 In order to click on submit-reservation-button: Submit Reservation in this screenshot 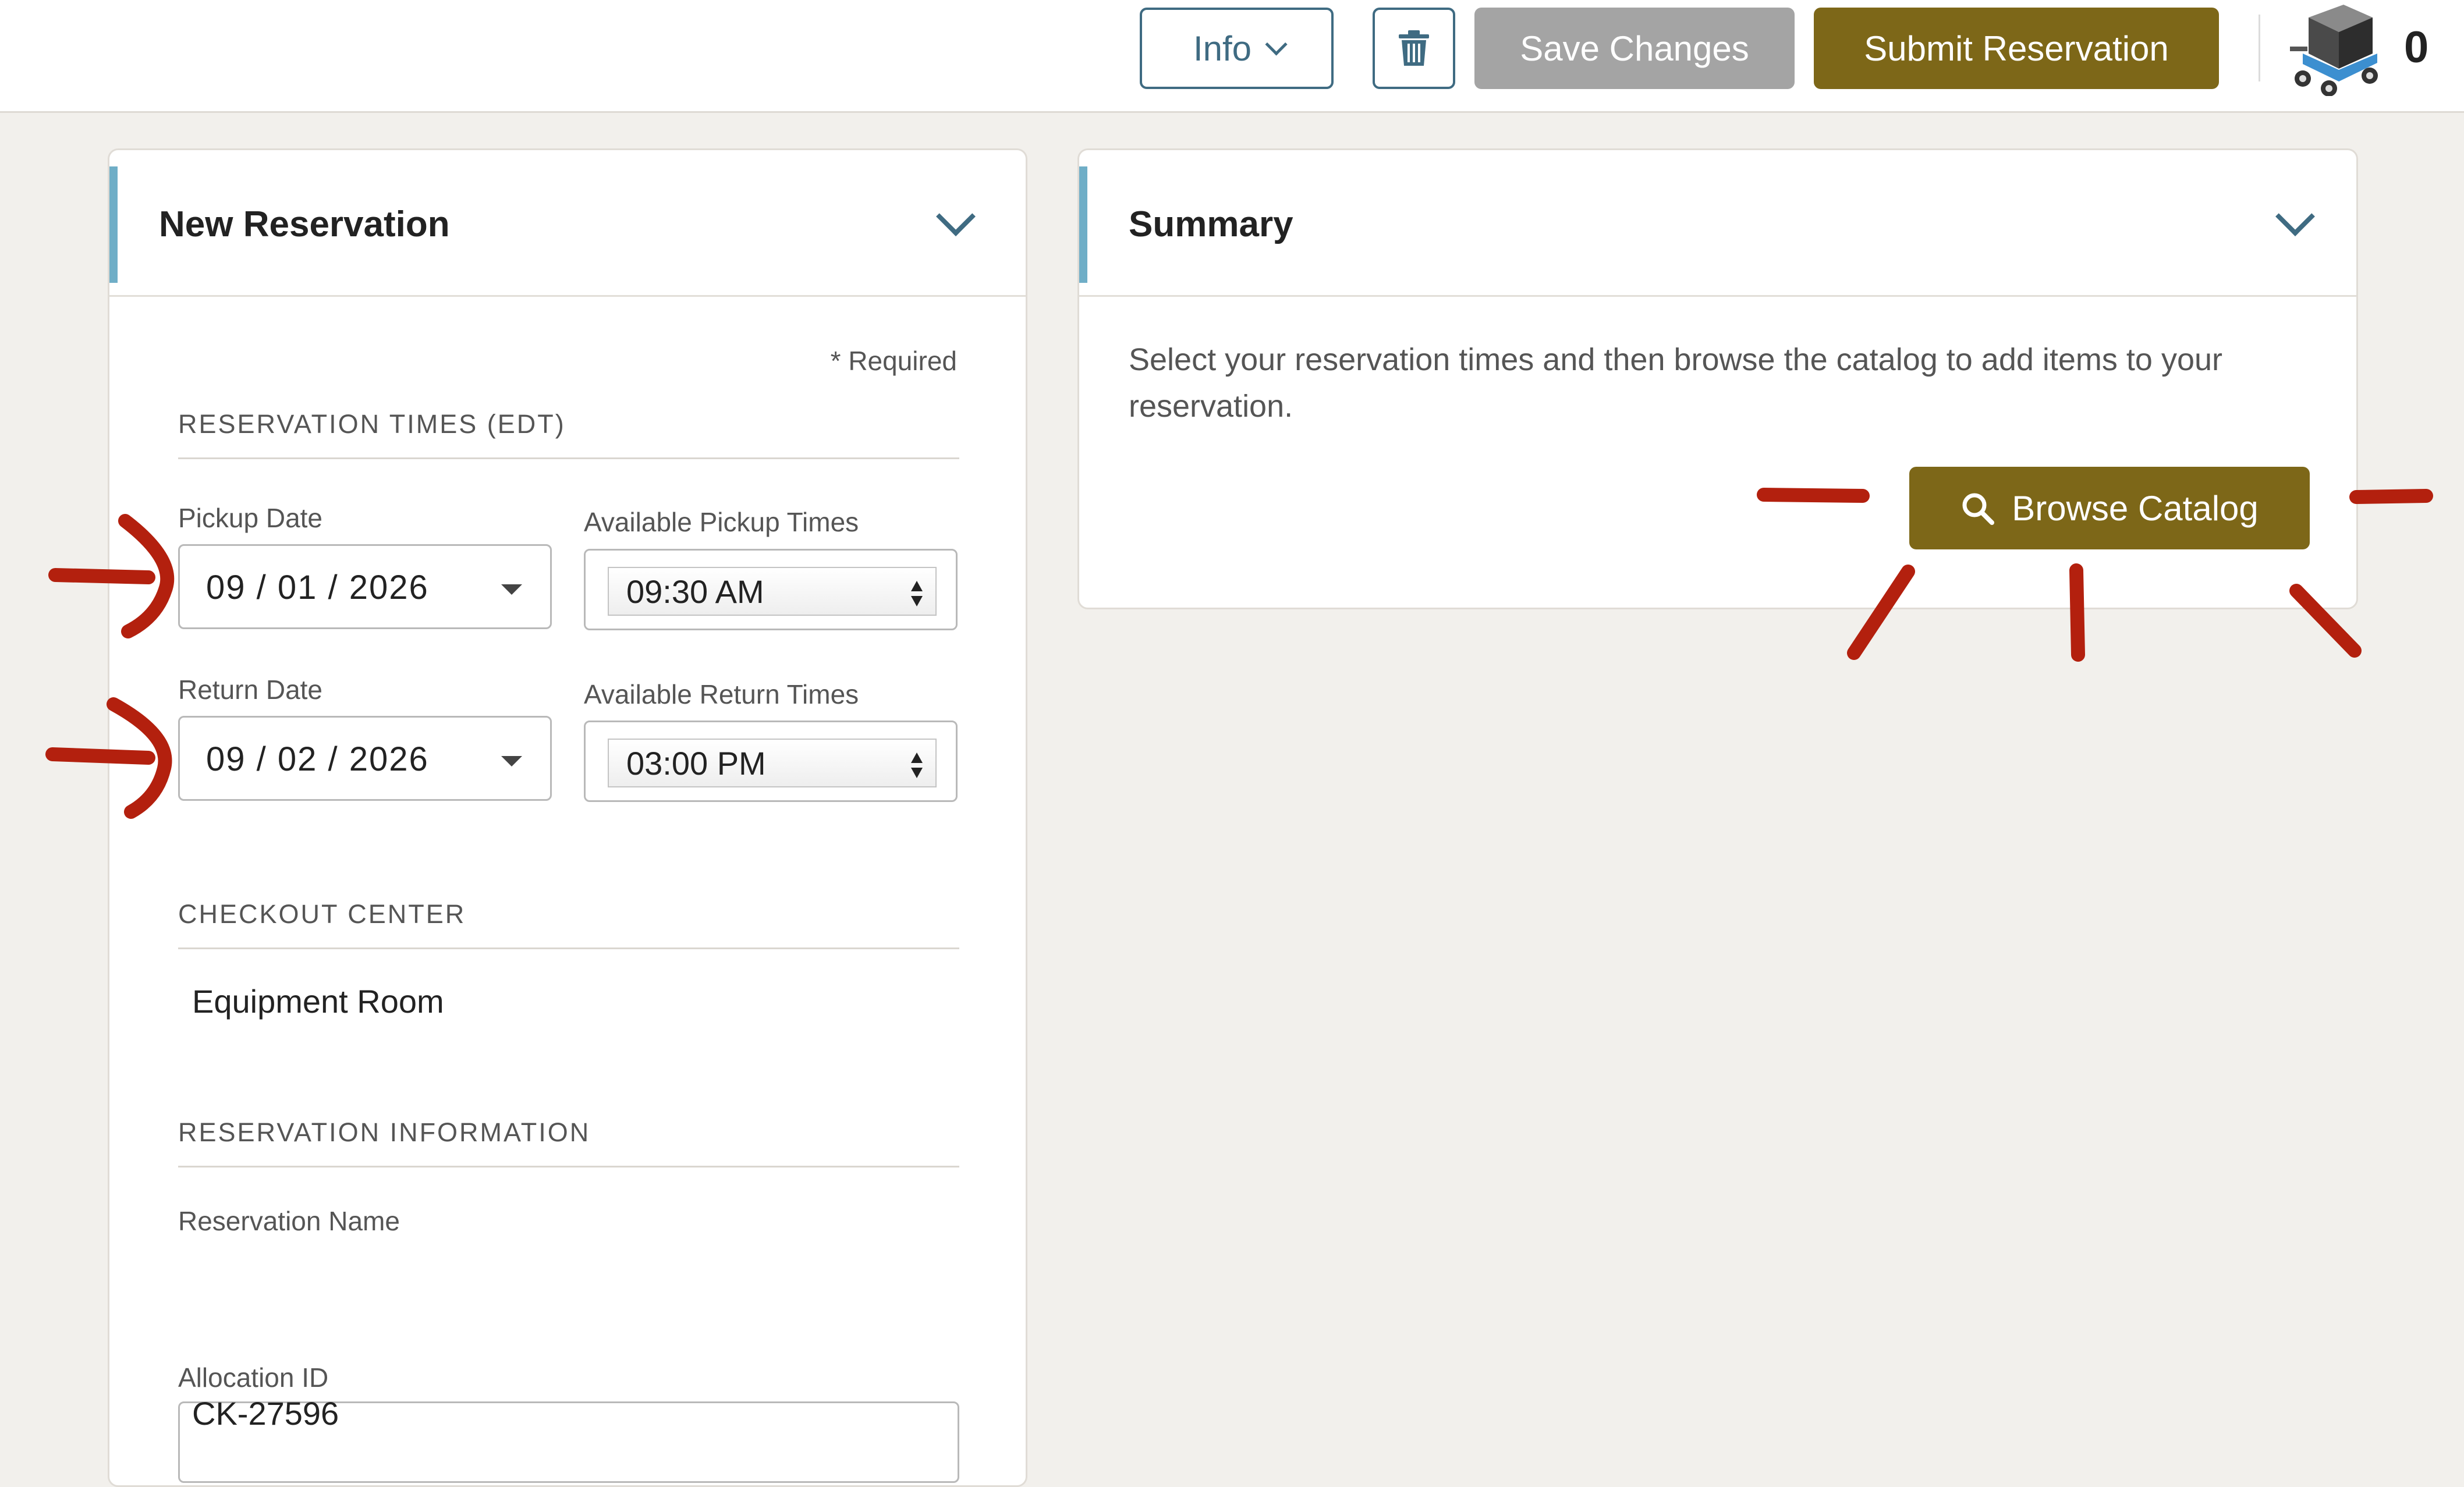, I will do `click(2016, 48)`.